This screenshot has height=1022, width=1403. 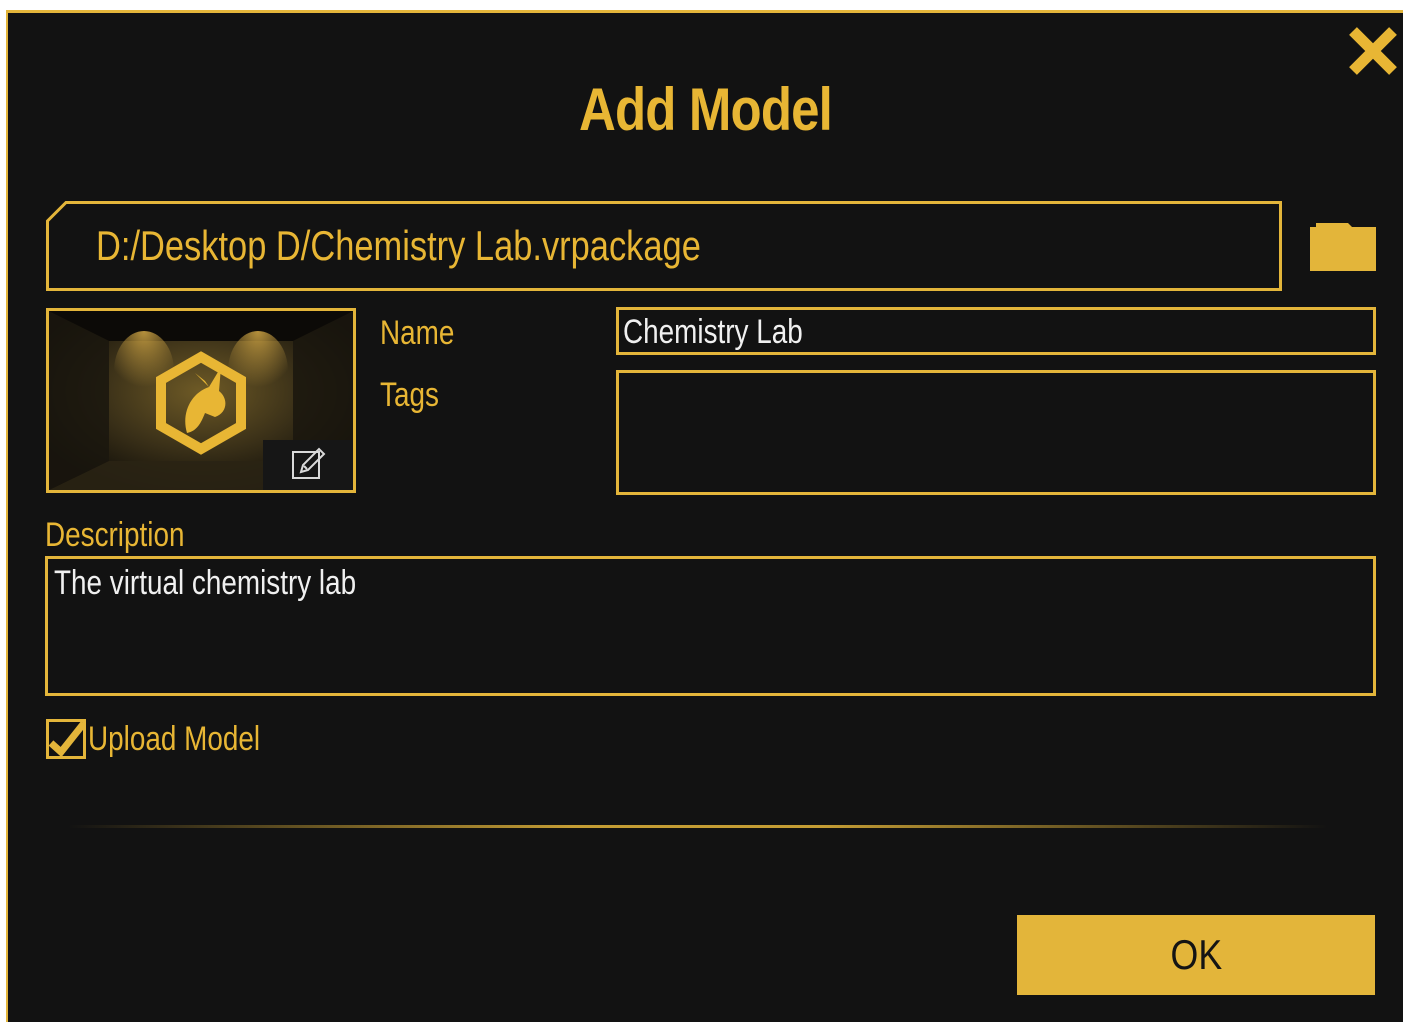 I want to click on checkmark-icon, so click(x=67, y=739).